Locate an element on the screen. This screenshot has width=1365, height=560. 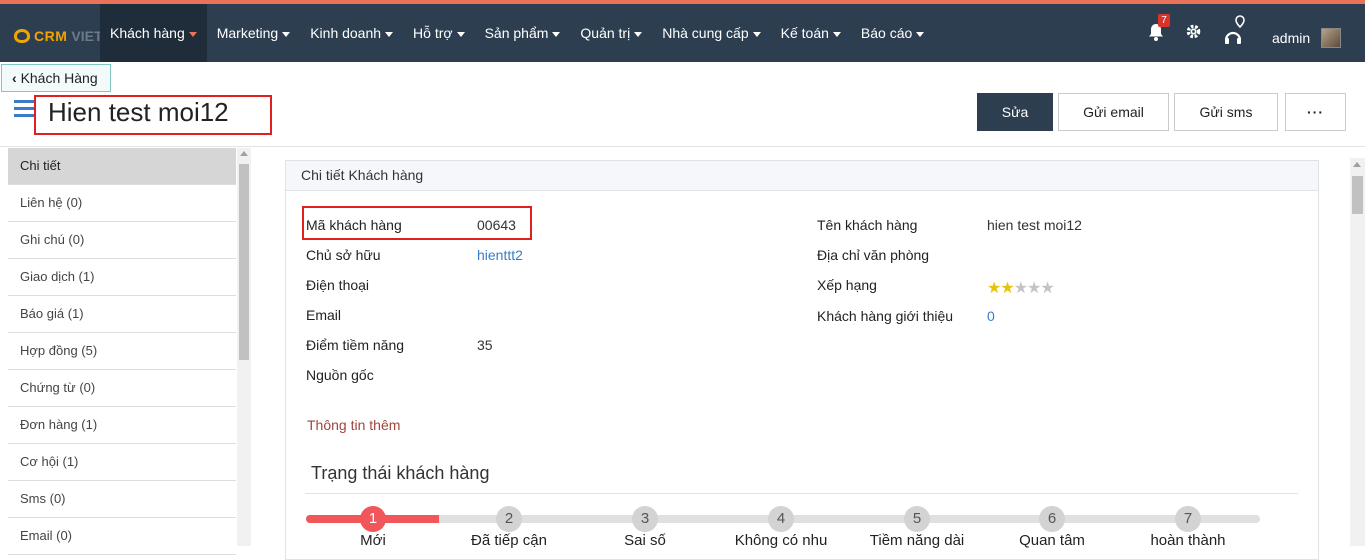
value-referral-link: 0 is located at coordinates (991, 316).